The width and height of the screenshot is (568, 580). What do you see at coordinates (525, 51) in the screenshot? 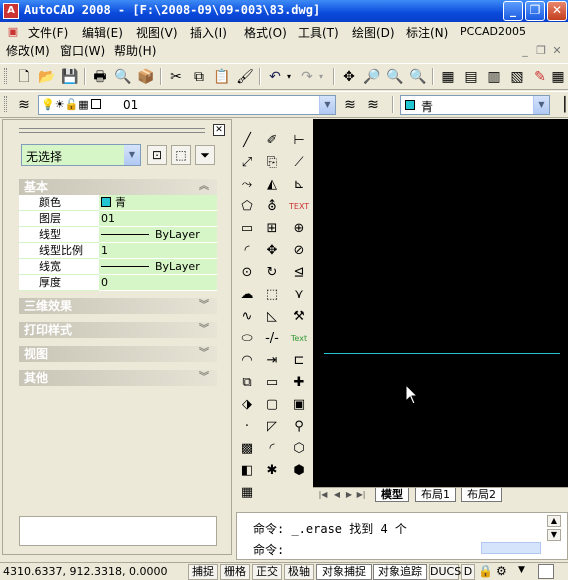
I see `doc-minimize-icon: _` at bounding box center [525, 51].